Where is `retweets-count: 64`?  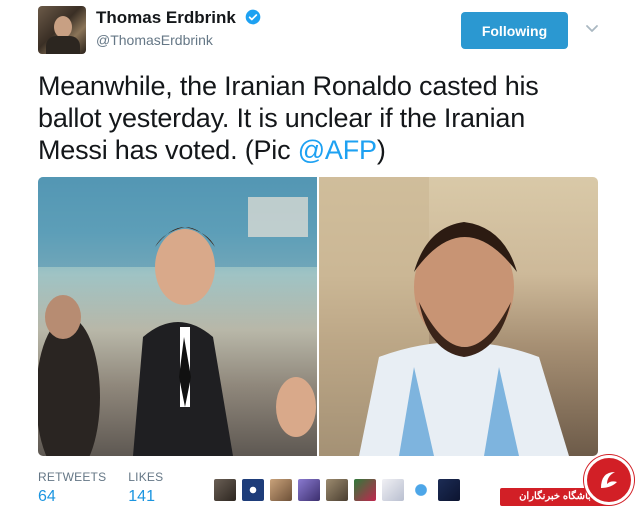
retweets-count: 64 is located at coordinates (47, 496).